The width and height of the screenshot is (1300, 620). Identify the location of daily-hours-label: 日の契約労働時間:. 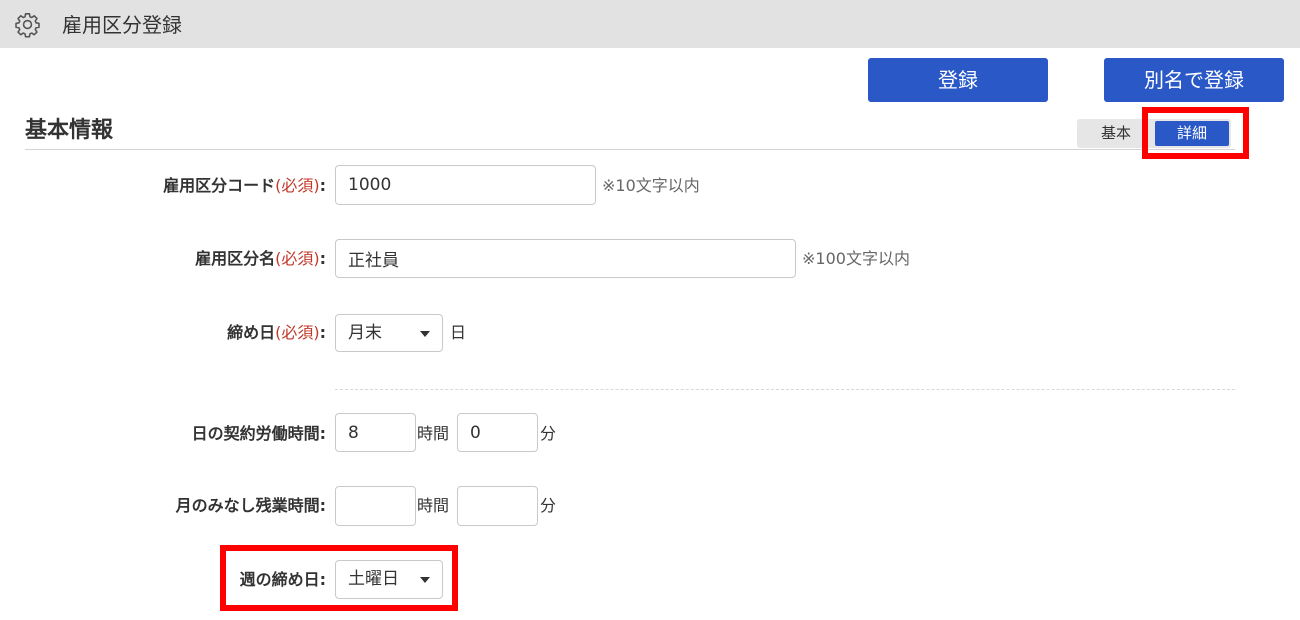
(258, 433).